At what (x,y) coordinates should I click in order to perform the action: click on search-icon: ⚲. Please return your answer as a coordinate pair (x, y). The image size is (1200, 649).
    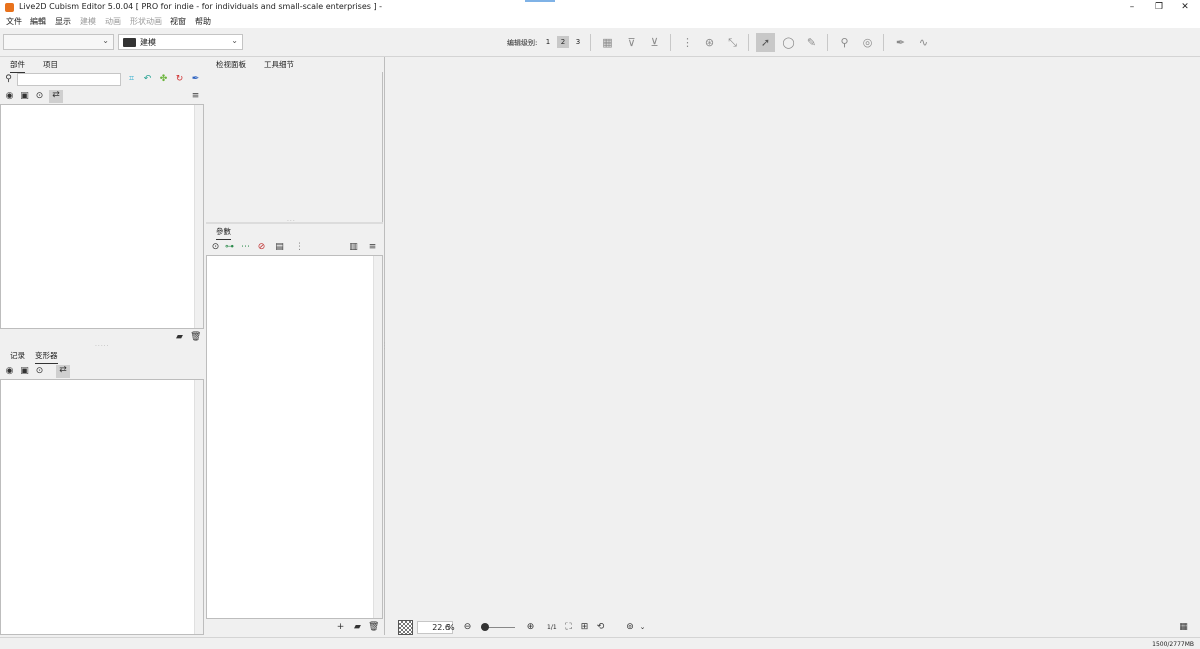
    Looking at the image, I should click on (8, 79).